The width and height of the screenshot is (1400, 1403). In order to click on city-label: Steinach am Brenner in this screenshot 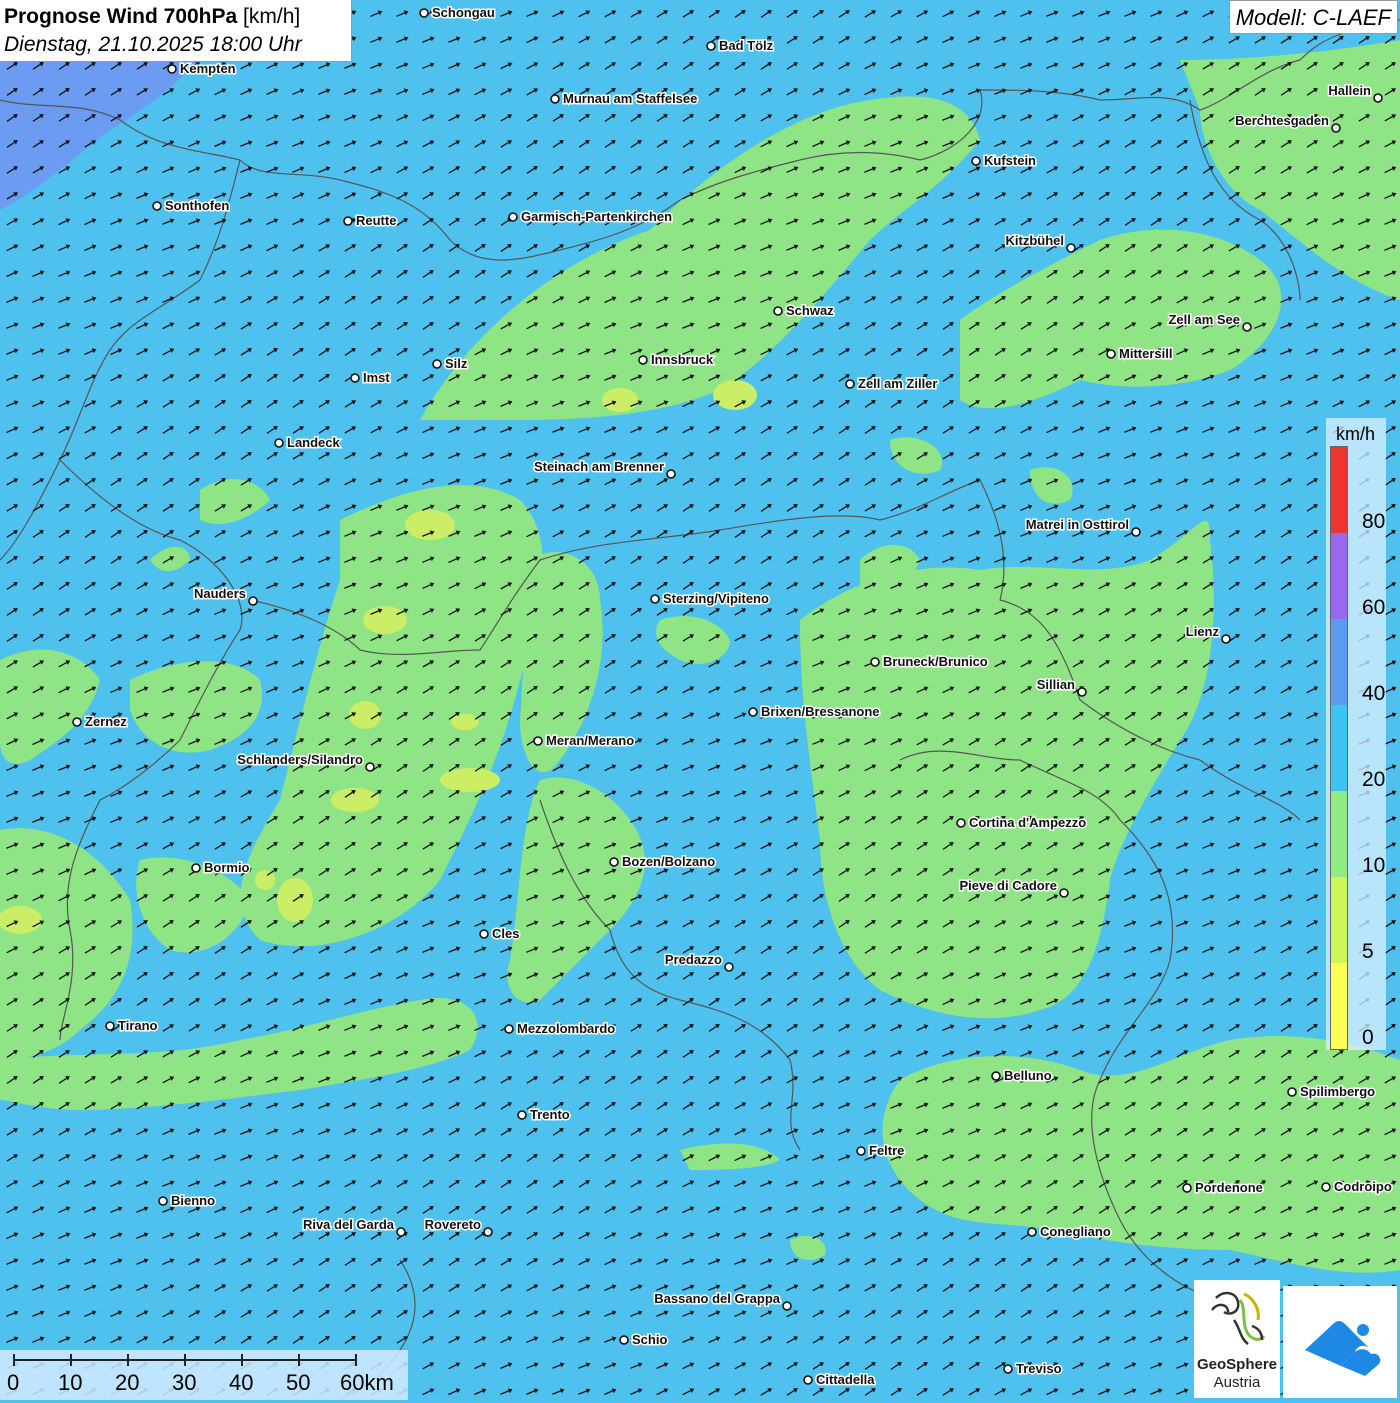, I will do `click(599, 466)`.